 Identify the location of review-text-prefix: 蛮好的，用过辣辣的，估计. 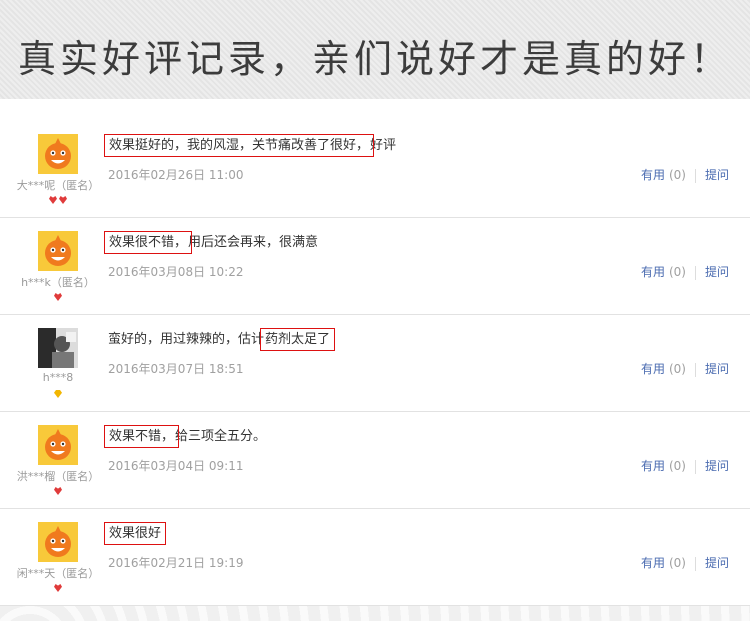
(186, 339).